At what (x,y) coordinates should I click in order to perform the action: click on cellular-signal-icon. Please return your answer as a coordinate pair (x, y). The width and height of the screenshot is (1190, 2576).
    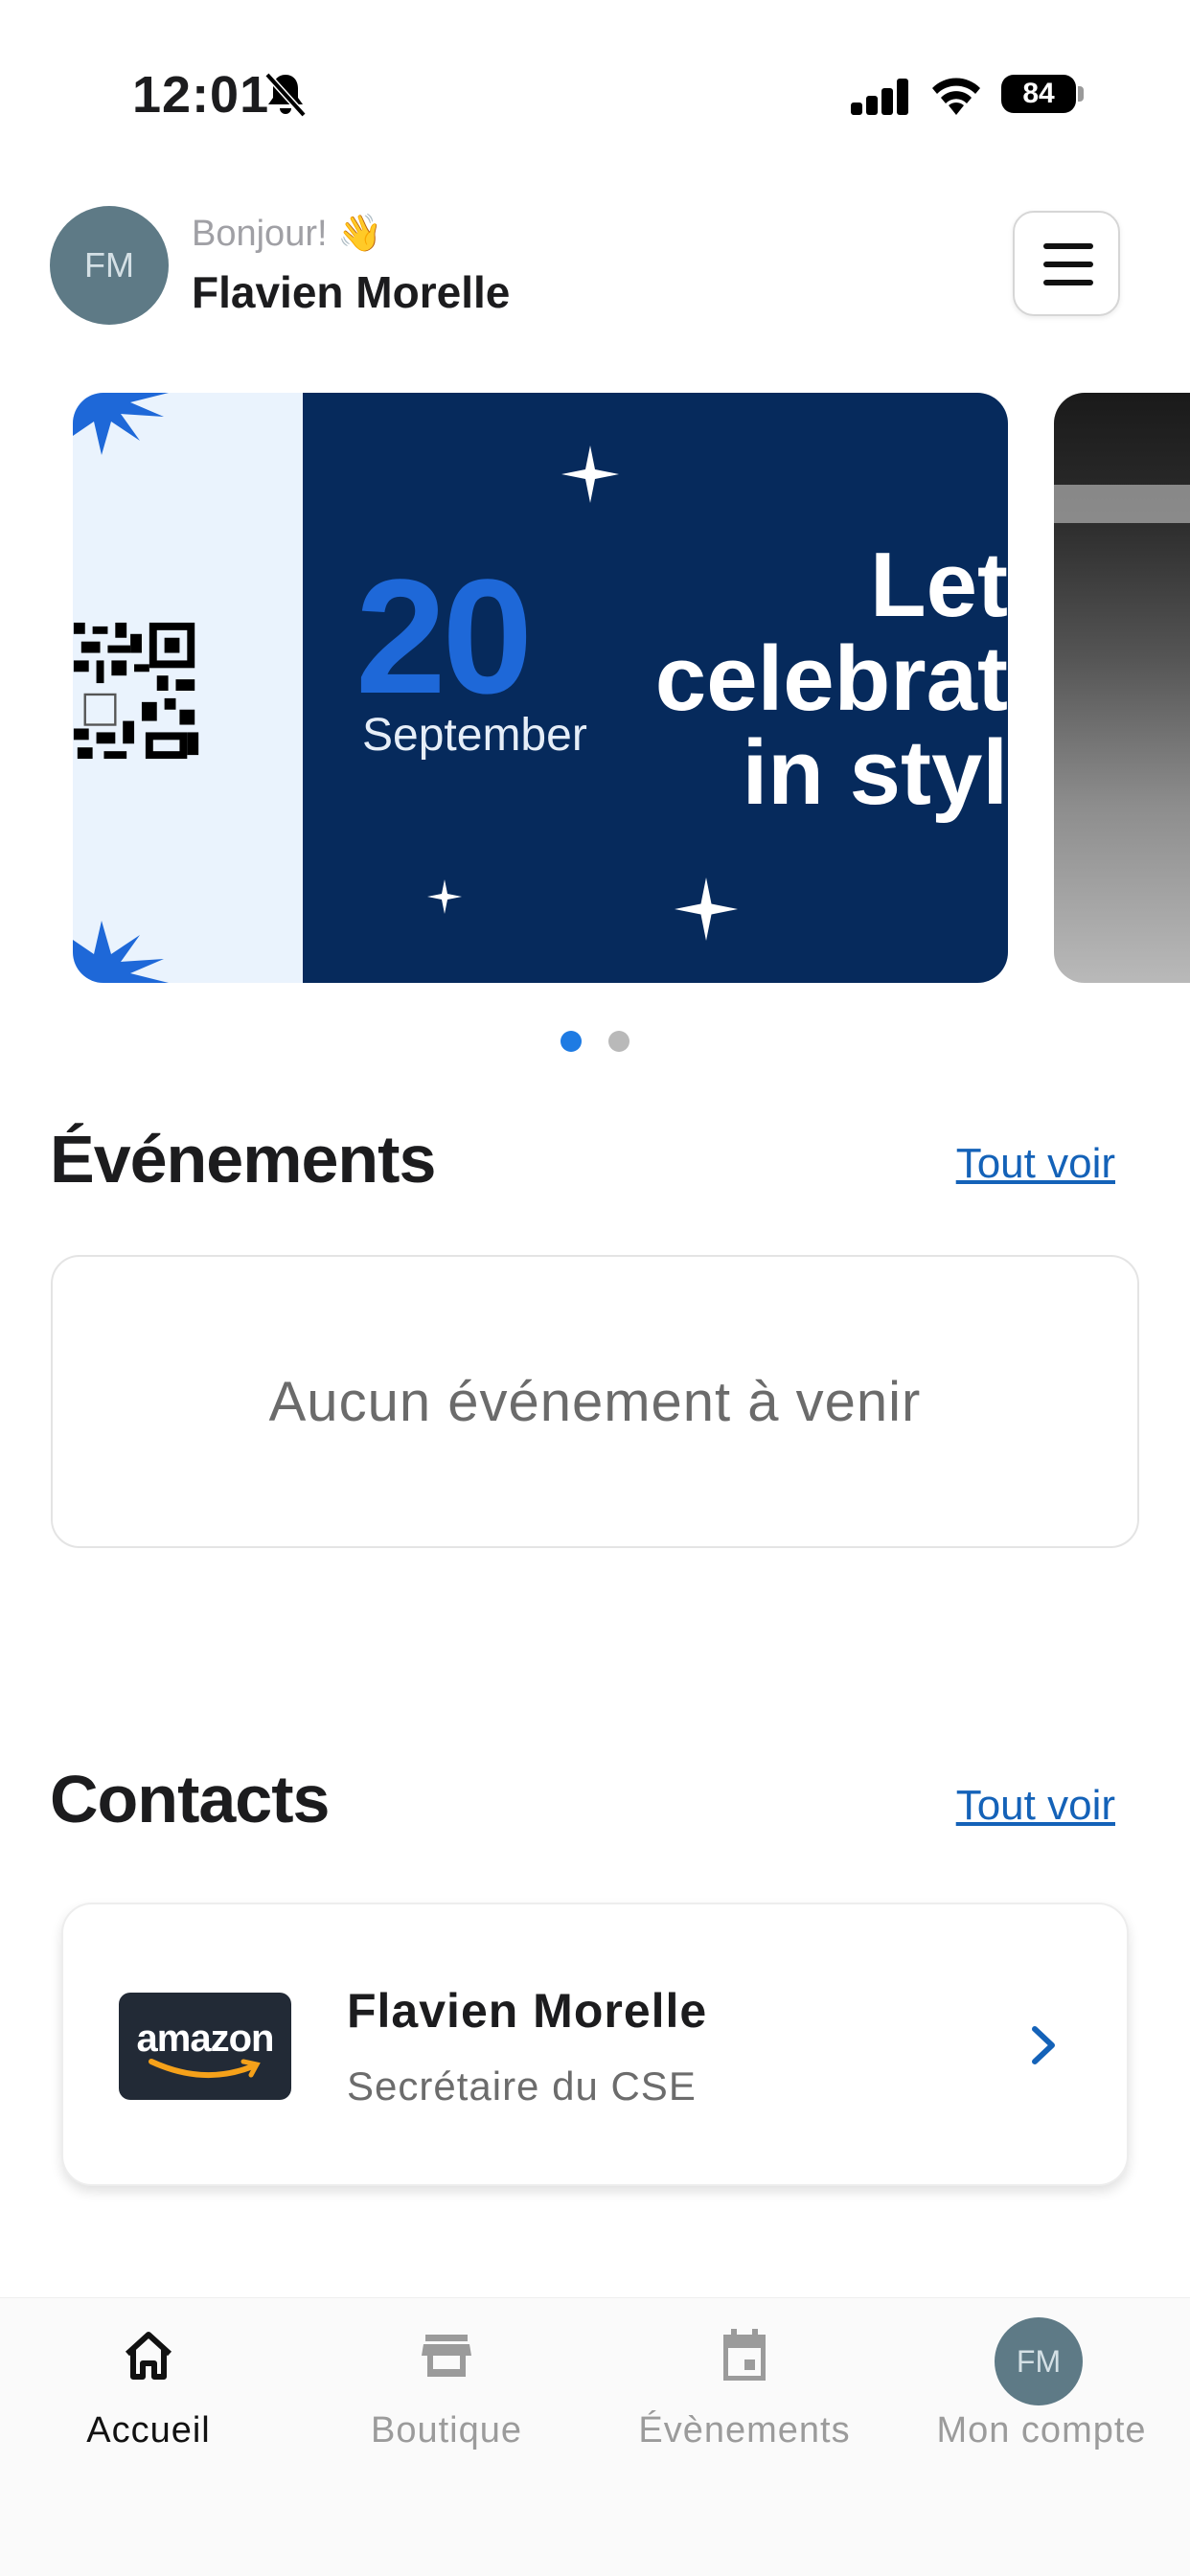
    Looking at the image, I should click on (880, 96).